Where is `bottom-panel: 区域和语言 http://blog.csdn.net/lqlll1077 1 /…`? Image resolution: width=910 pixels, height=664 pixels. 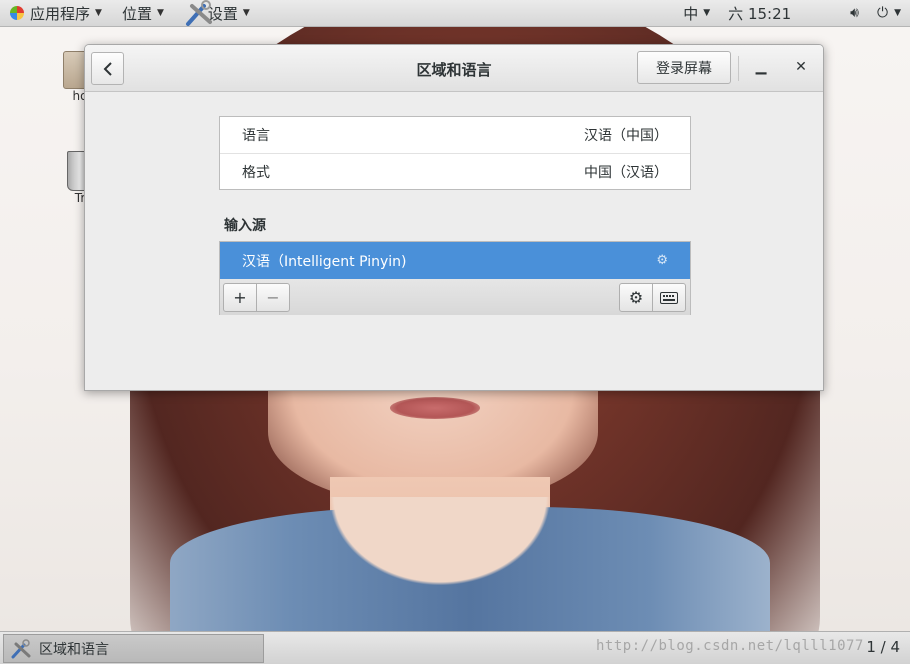
bottom-panel: 区域和语言 http://blog.csdn.net/lqlll1077 1 /… is located at coordinates (455, 647).